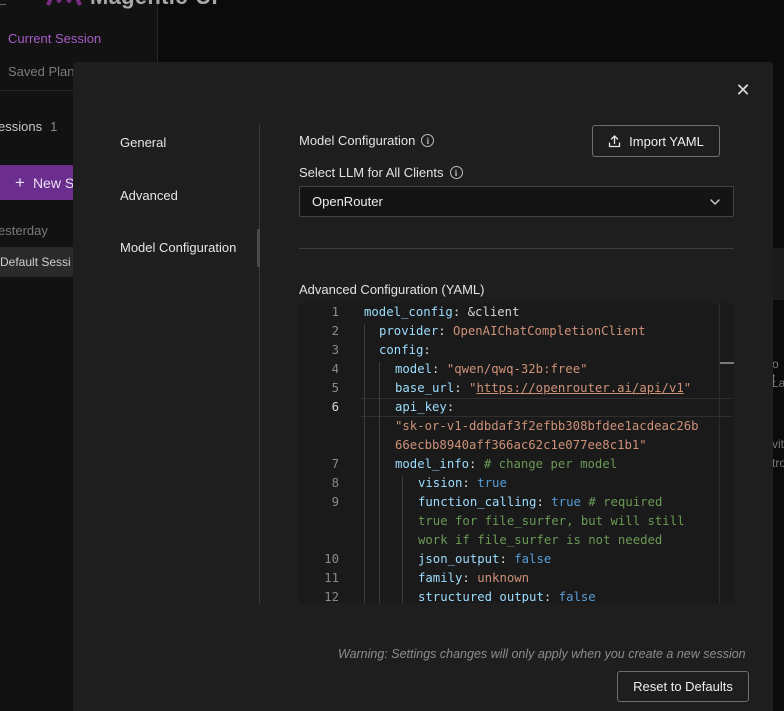 This screenshot has height=711, width=784. What do you see at coordinates (371, 172) in the screenshot?
I see `select-llm-label-text: Select LLM for All Clients` at bounding box center [371, 172].